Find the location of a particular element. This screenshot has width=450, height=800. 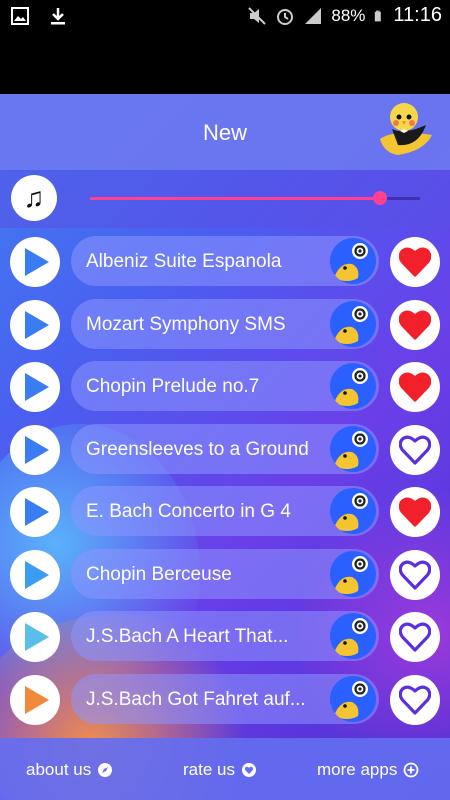

song-title: Albeniz Suite Espanola is located at coordinates (184, 261).